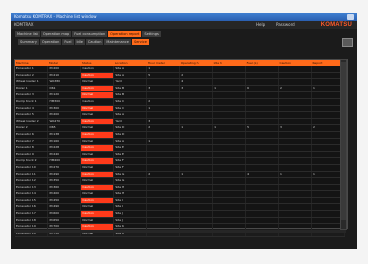  Describe the element at coordinates (180, 122) in the screenshot. I see `table-row: Wheel loader 2 WA470 Caution Yard 3` at that location.